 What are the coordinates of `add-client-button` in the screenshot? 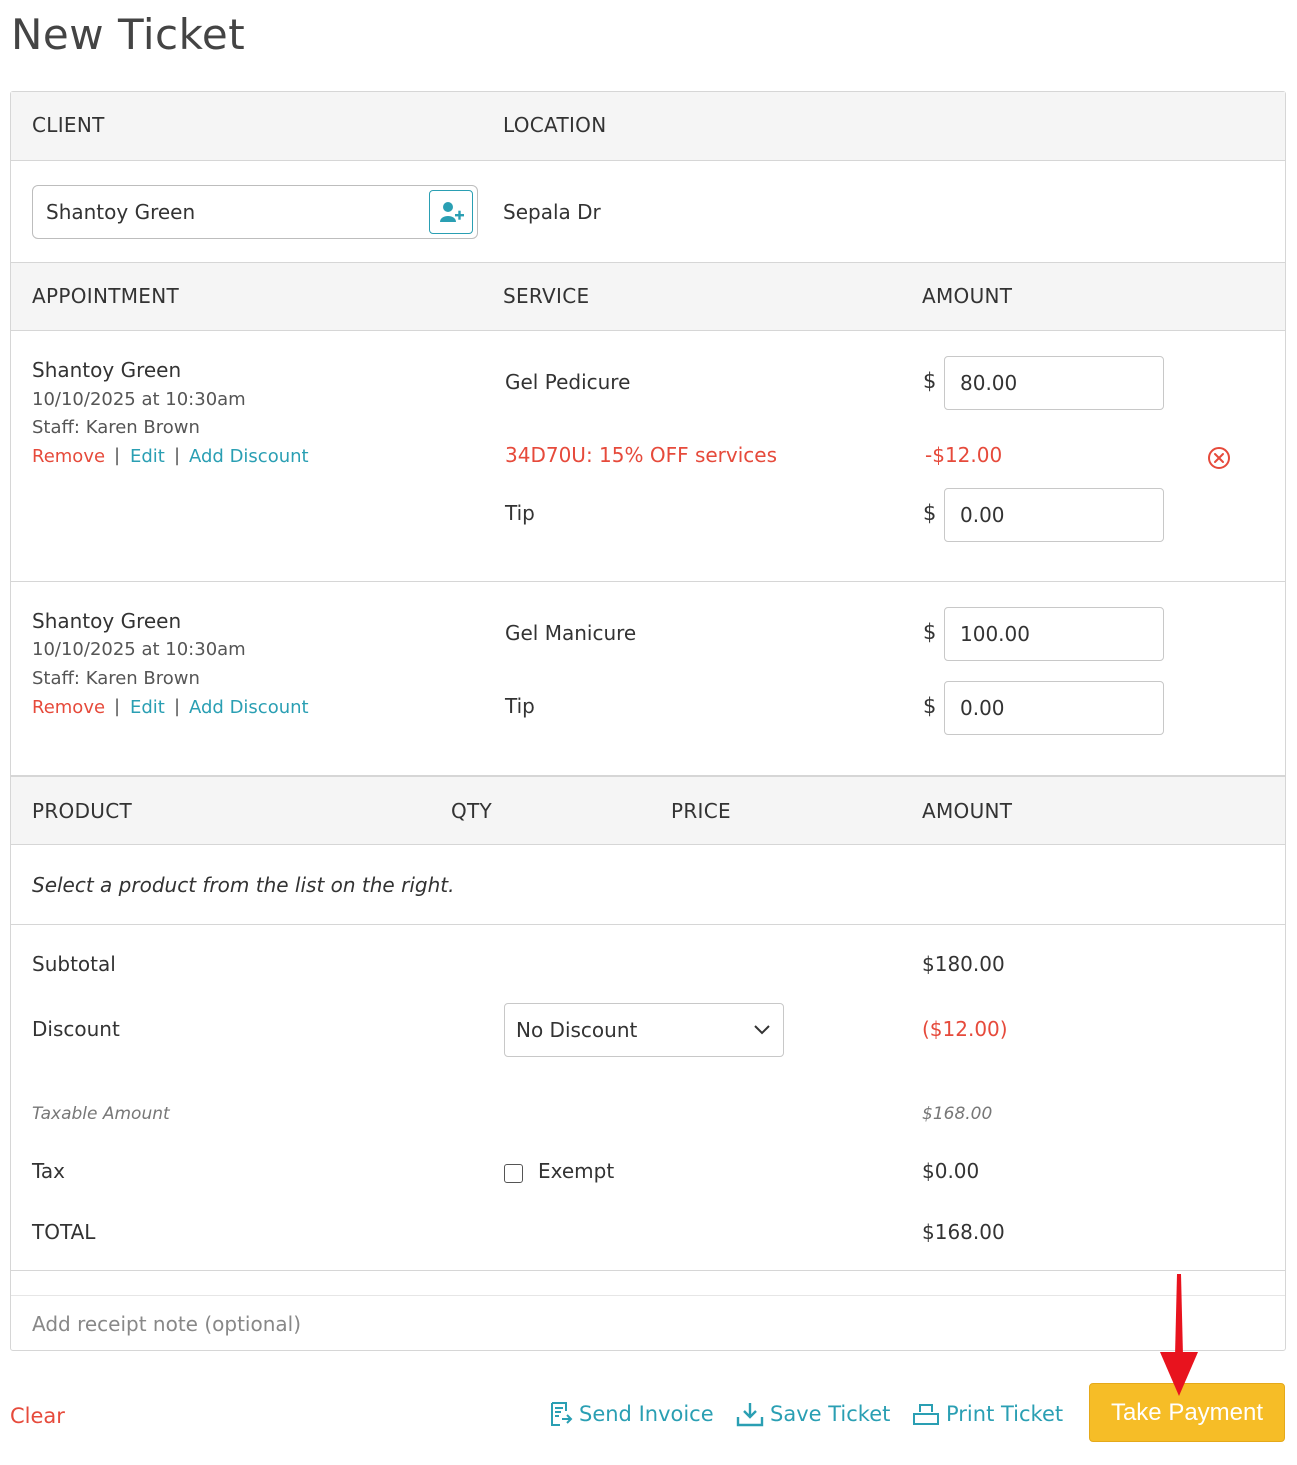 It's located at (451, 212).